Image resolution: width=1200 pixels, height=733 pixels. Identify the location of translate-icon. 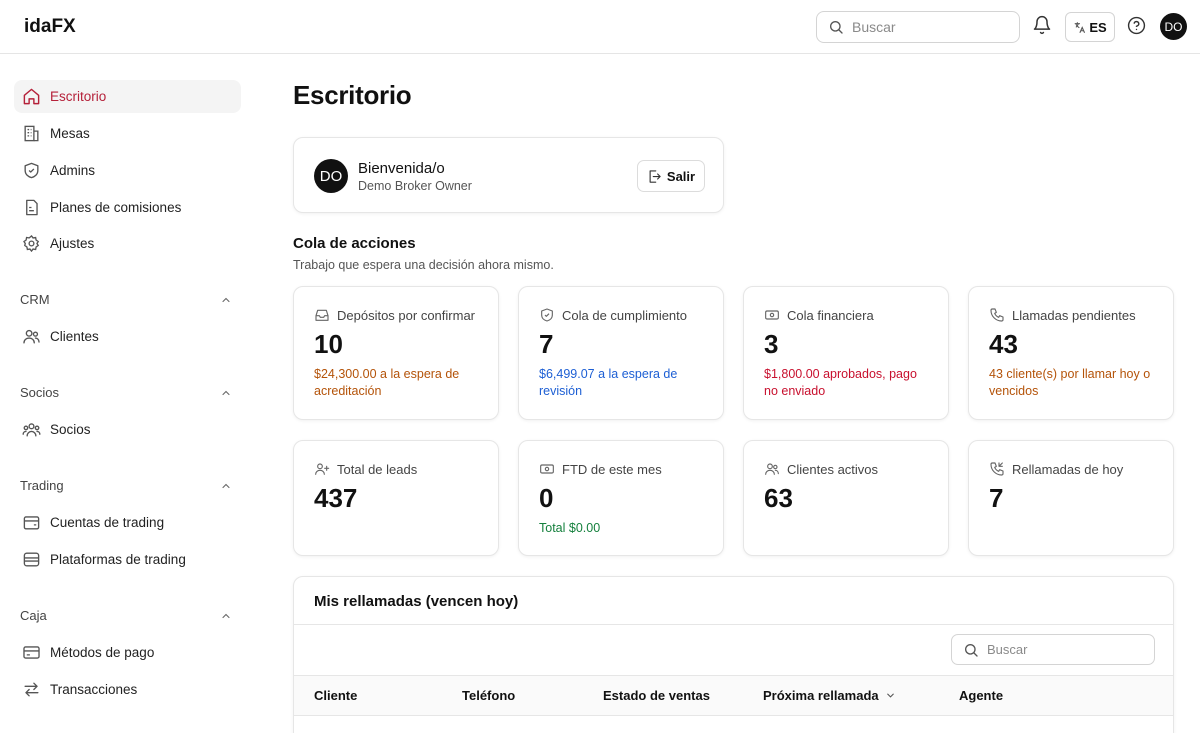
(1080, 27).